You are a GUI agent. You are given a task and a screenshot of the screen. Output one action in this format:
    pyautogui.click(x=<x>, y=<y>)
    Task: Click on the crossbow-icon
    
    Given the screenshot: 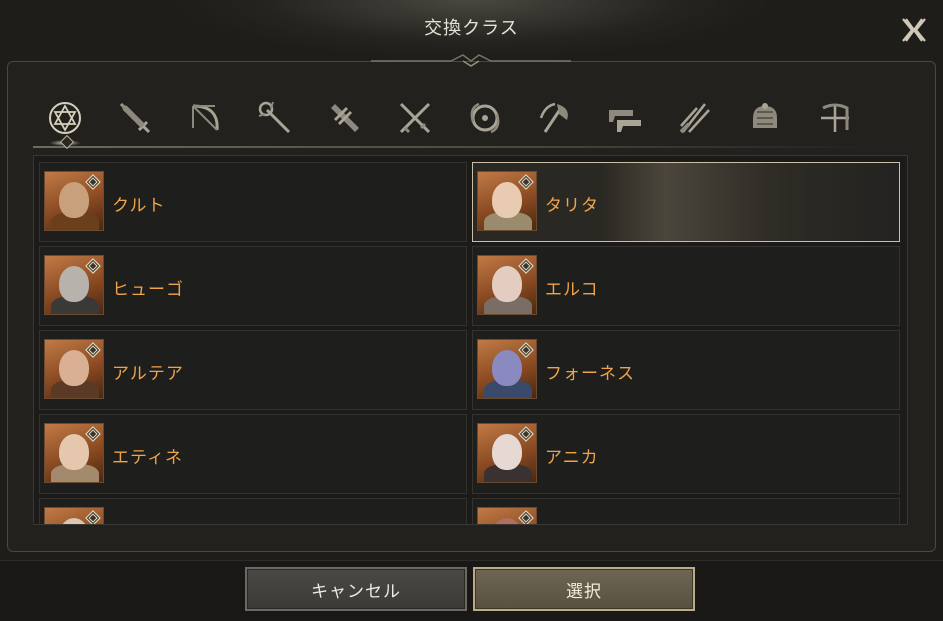 What is the action you would take?
    pyautogui.click(x=835, y=117)
    